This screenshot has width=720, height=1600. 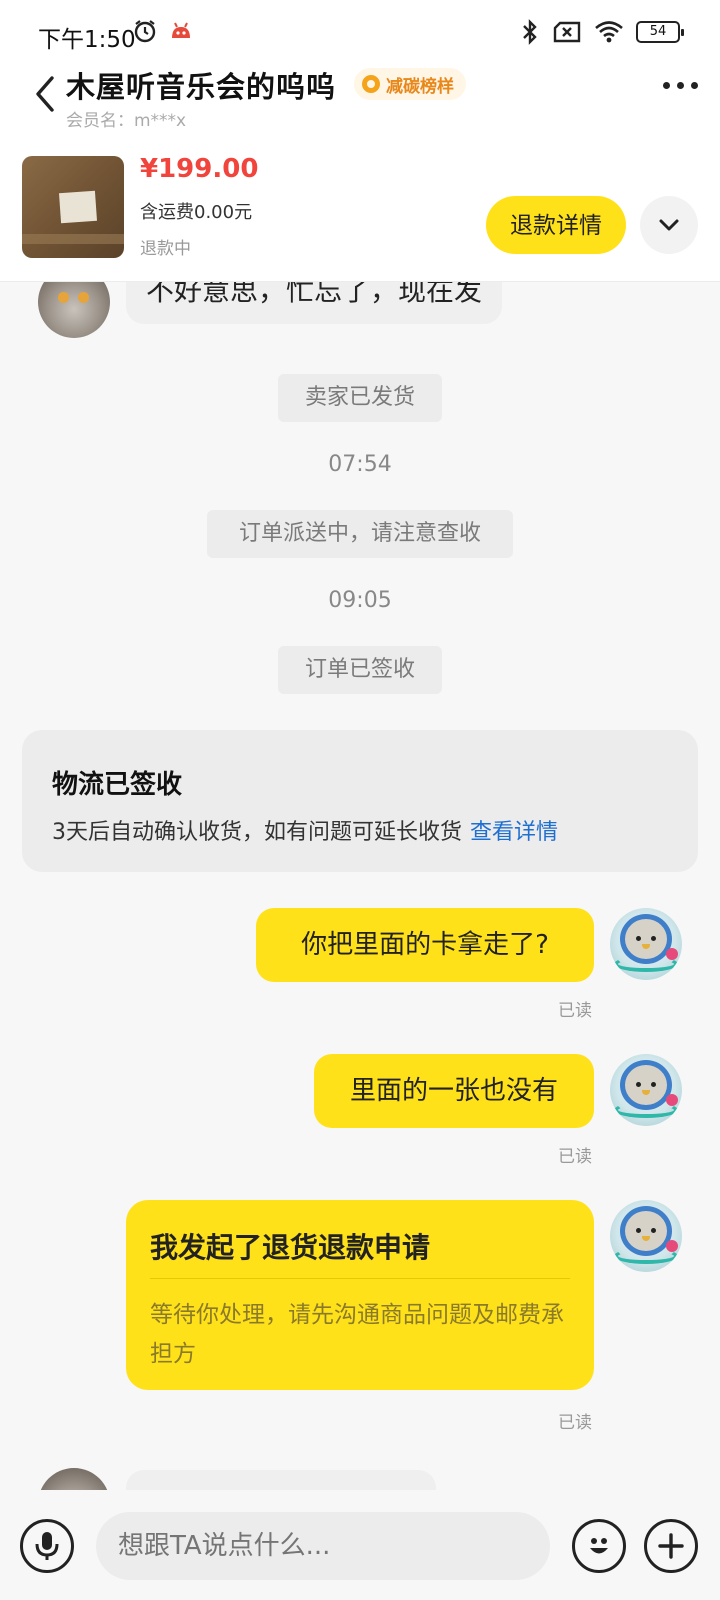 What do you see at coordinates (660, 32) in the screenshot?
I see `battery-indicator: 54` at bounding box center [660, 32].